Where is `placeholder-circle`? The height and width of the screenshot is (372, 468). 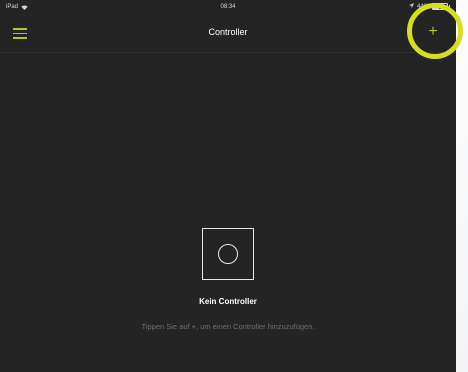
placeholder-circle is located at coordinates (228, 254).